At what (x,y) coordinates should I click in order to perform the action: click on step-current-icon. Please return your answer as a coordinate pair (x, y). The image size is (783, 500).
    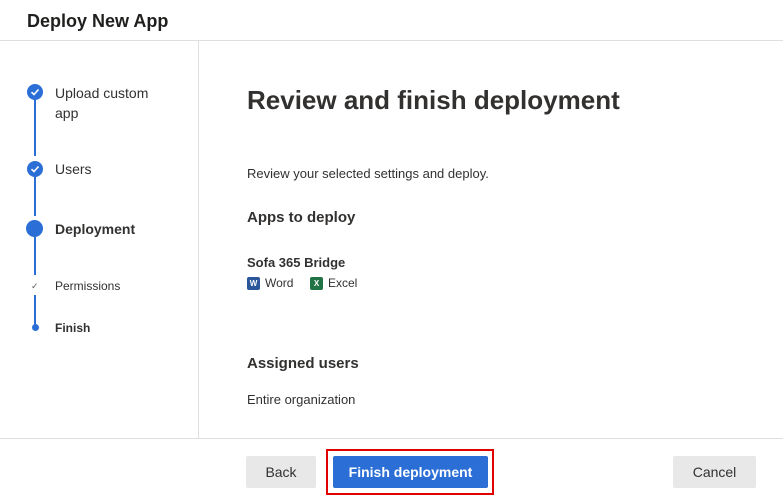
    Looking at the image, I should click on (34, 228).